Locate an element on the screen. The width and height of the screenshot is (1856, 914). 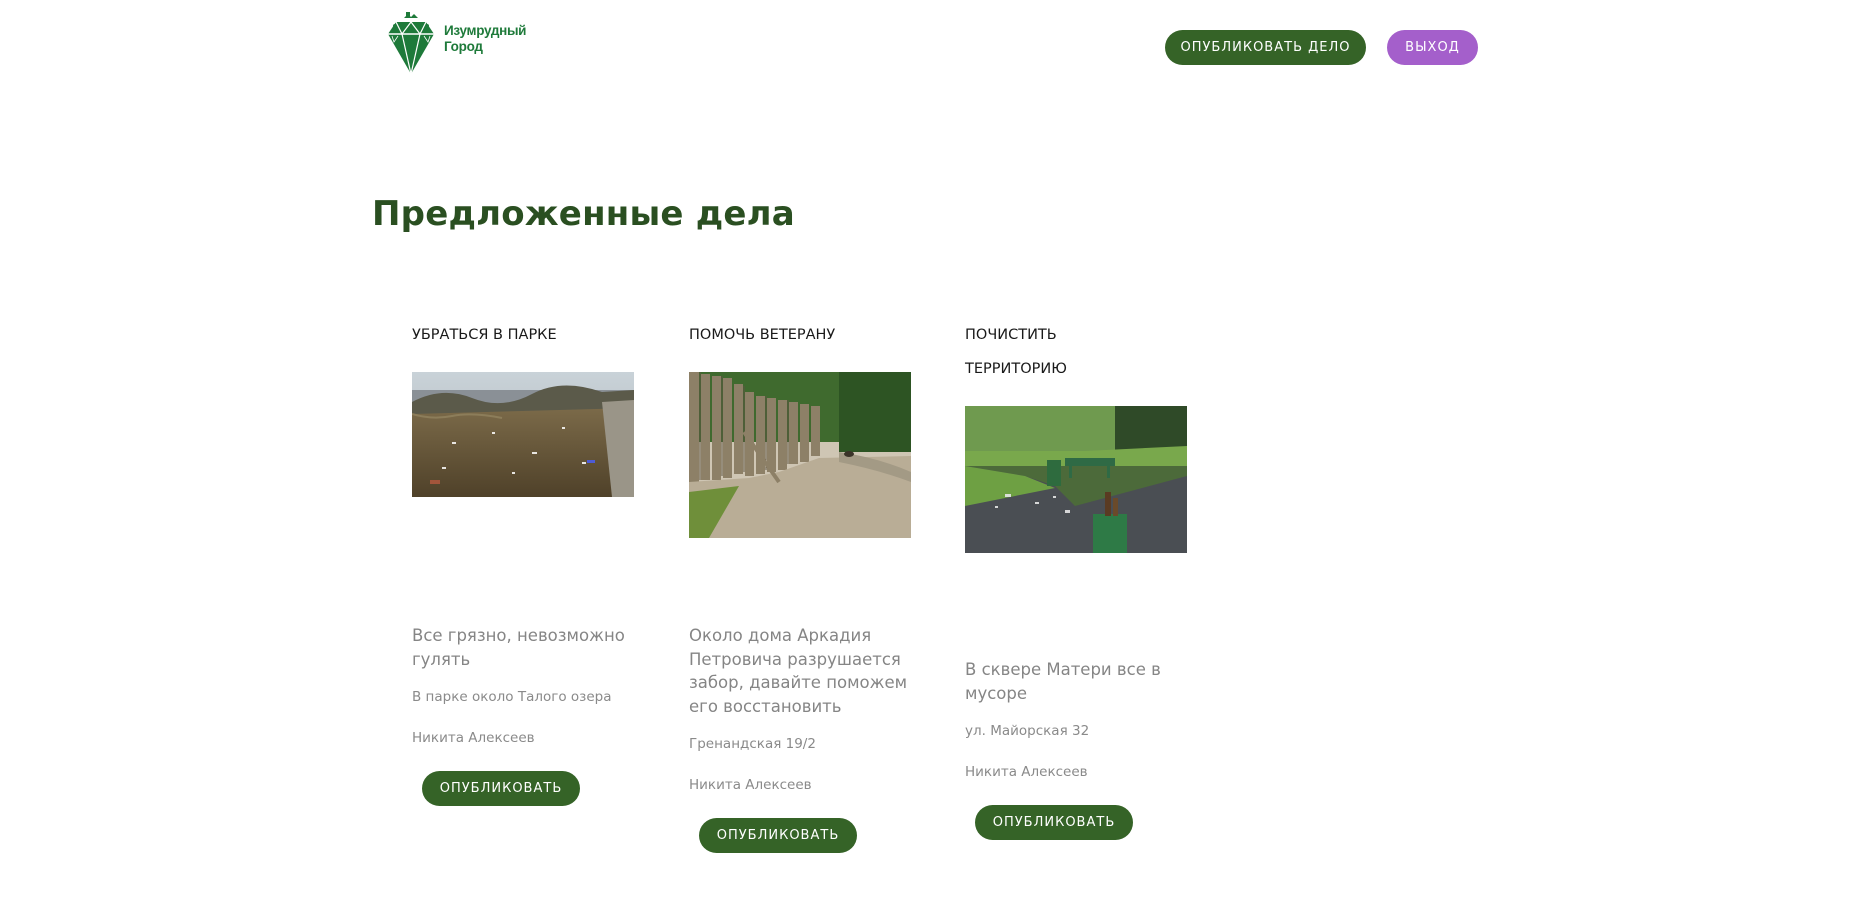
case-card: Помочь ветерану is located at coordinates (800, 585).